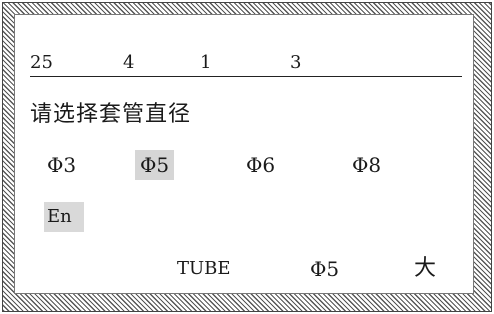 The height and width of the screenshot is (314, 494). Describe the element at coordinates (260, 165) in the screenshot. I see `option-phi6: Φ6` at that location.